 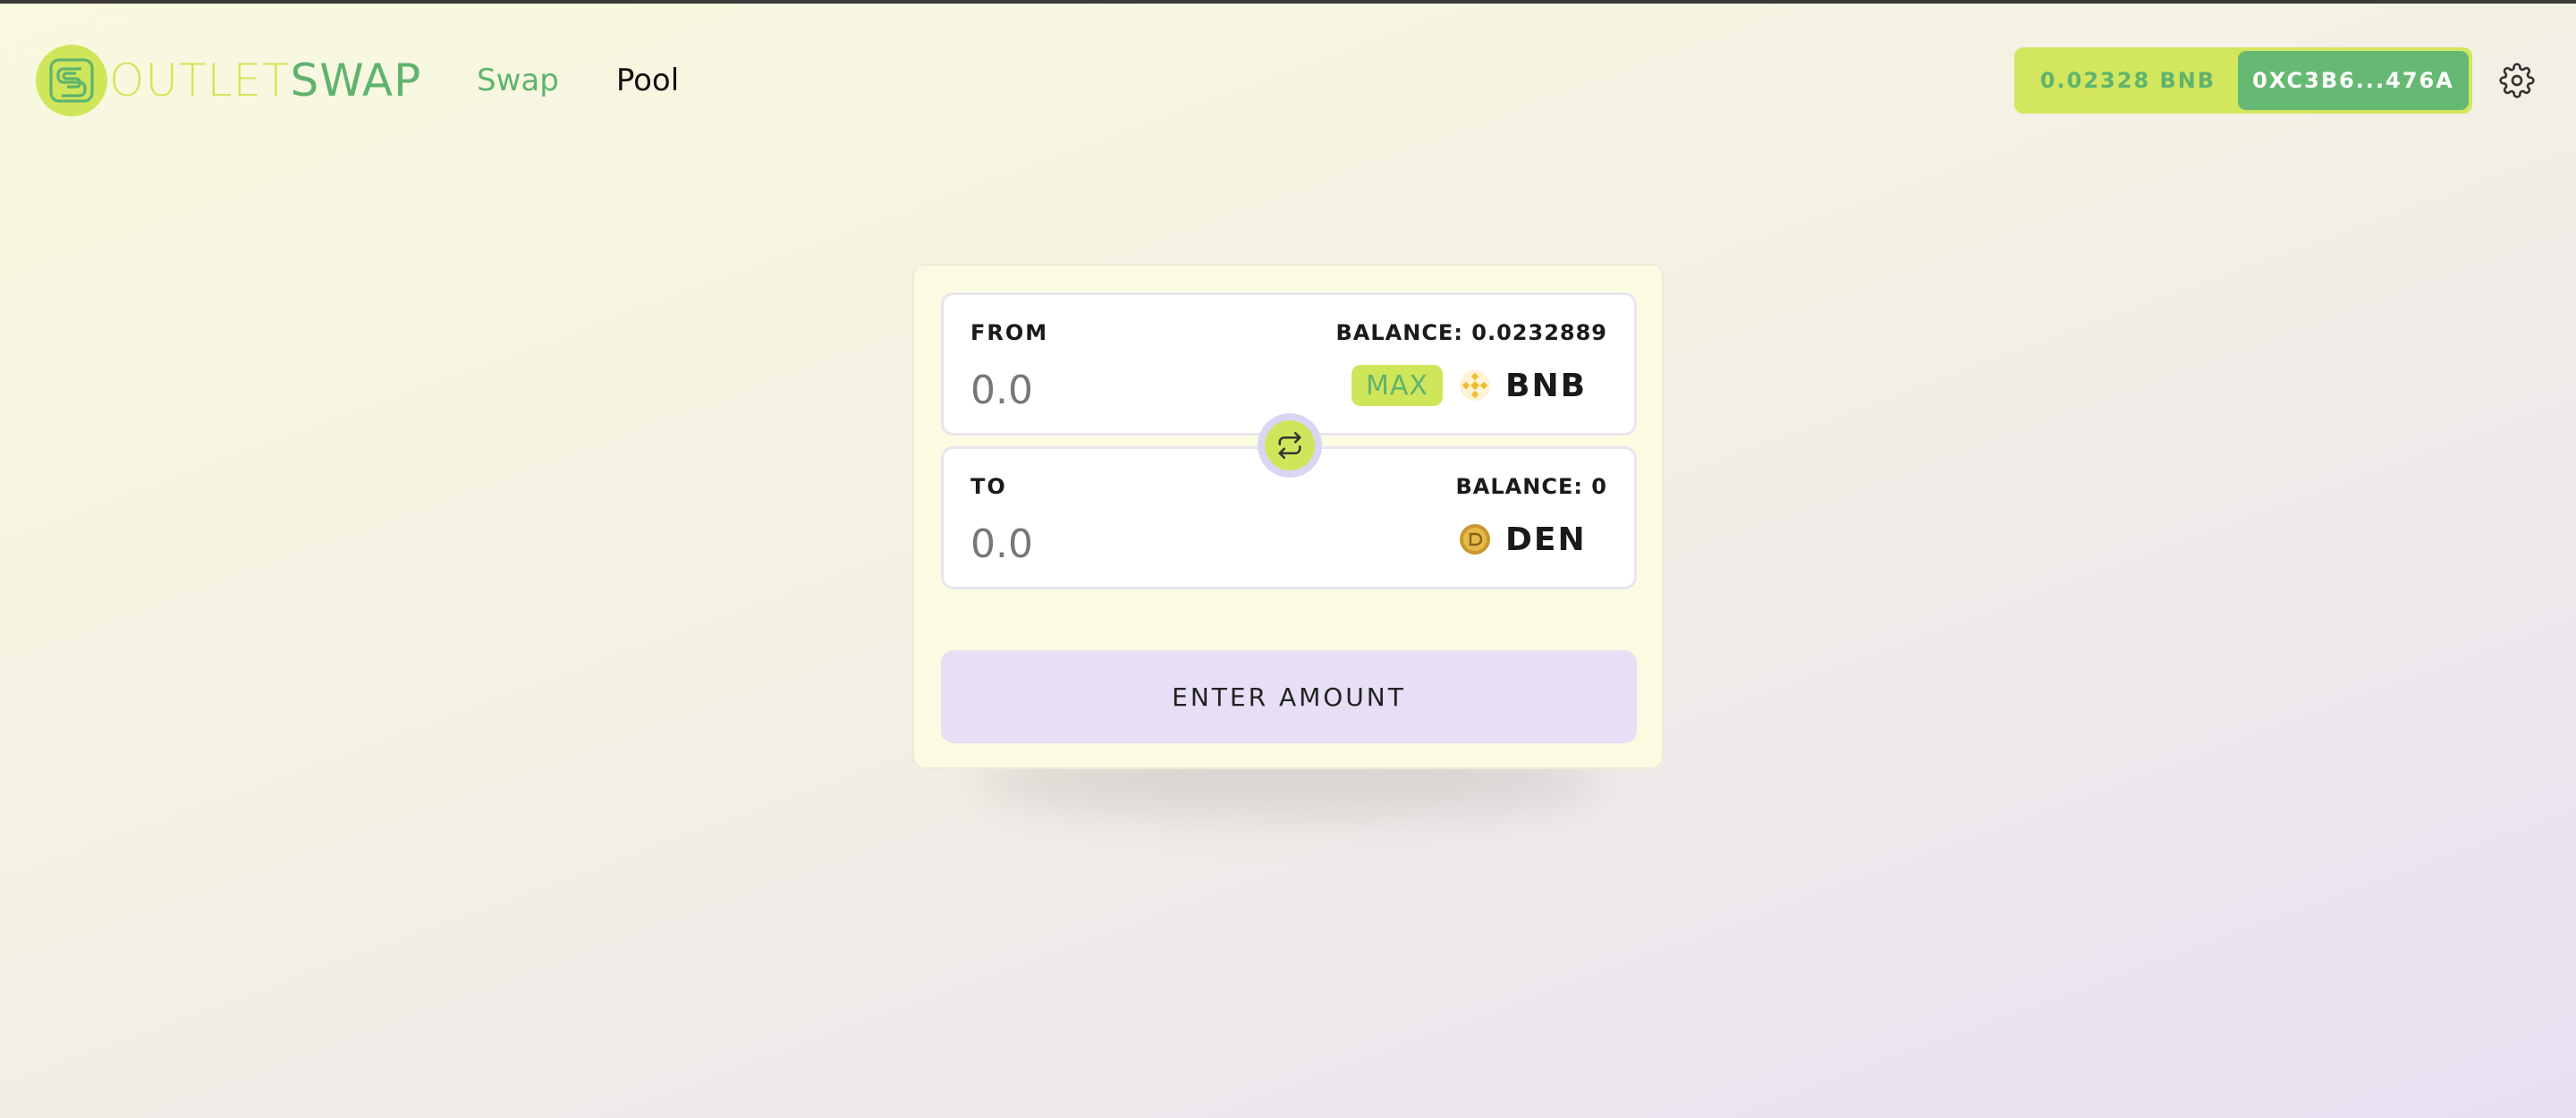 I want to click on bnb-token-icon, so click(x=1475, y=385).